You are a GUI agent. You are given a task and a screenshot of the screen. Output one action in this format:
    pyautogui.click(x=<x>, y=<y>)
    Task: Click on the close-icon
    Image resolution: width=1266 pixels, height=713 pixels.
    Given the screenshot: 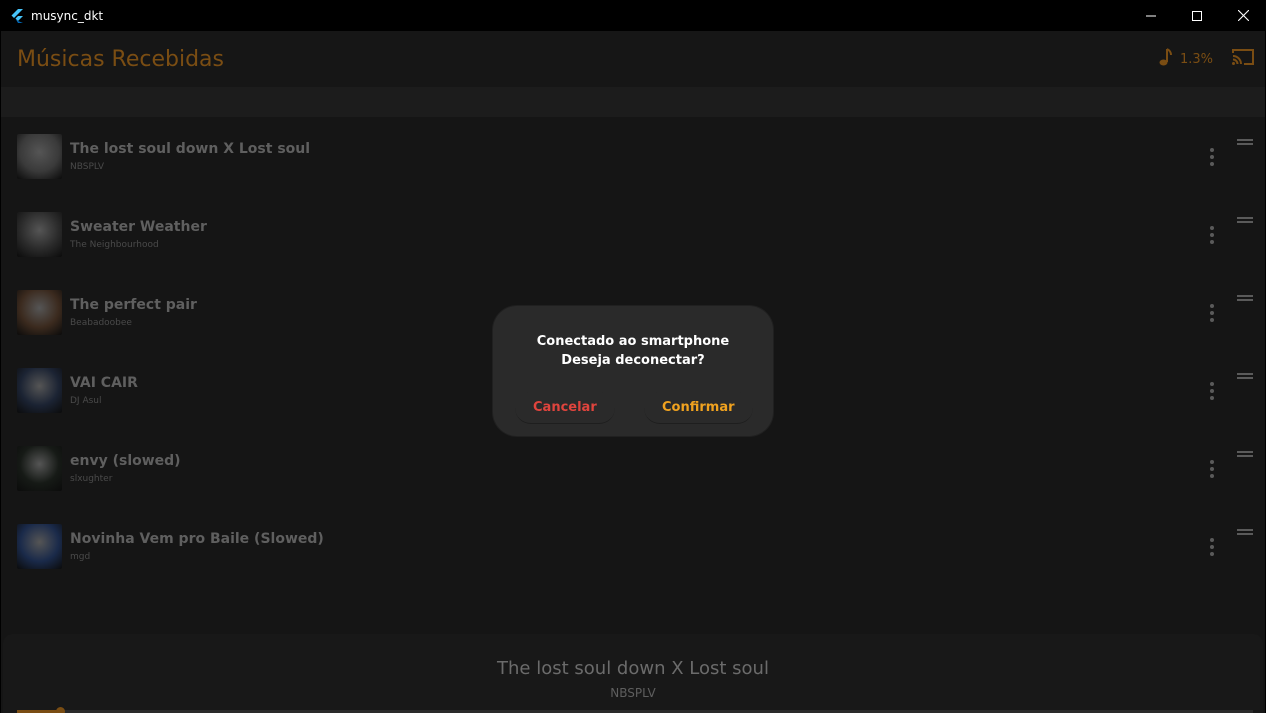 What is the action you would take?
    pyautogui.click(x=1243, y=15)
    